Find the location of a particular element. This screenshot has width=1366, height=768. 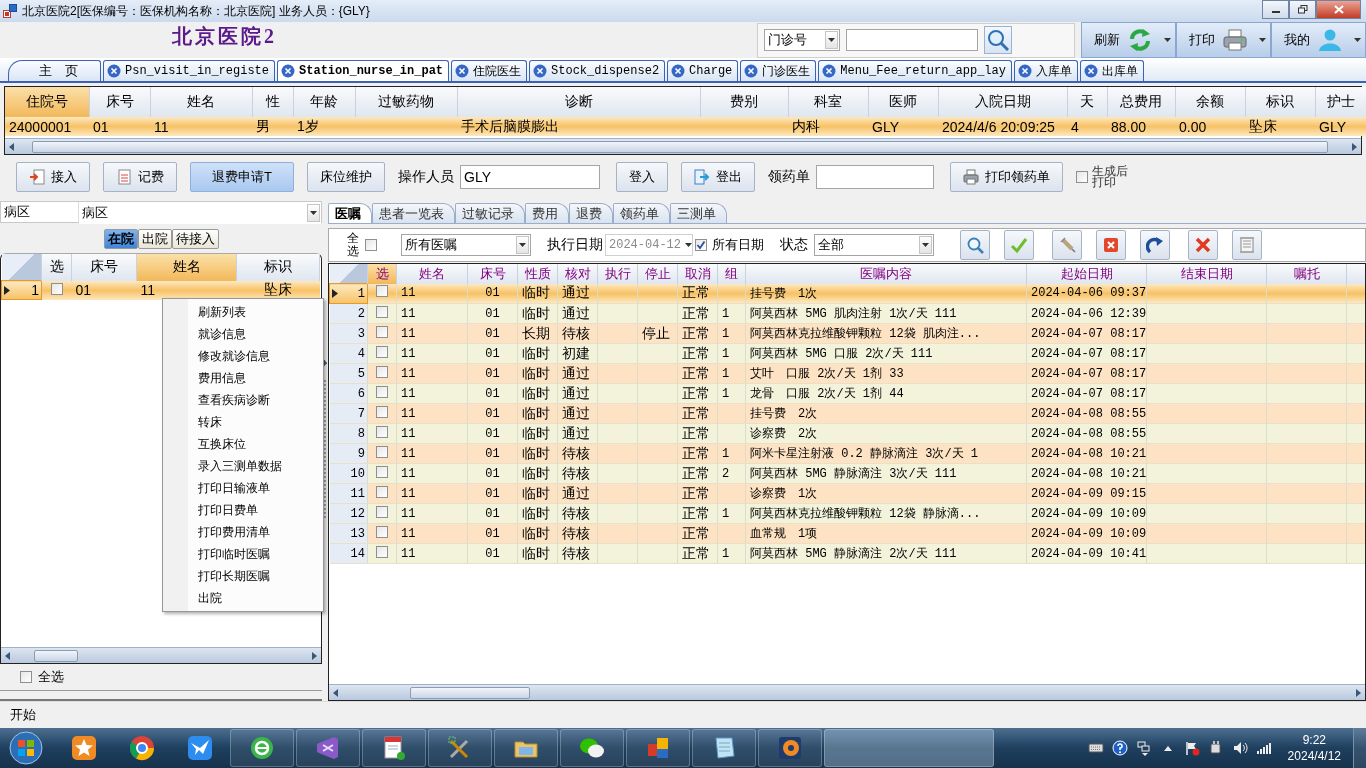

search-field is located at coordinates (912, 40).